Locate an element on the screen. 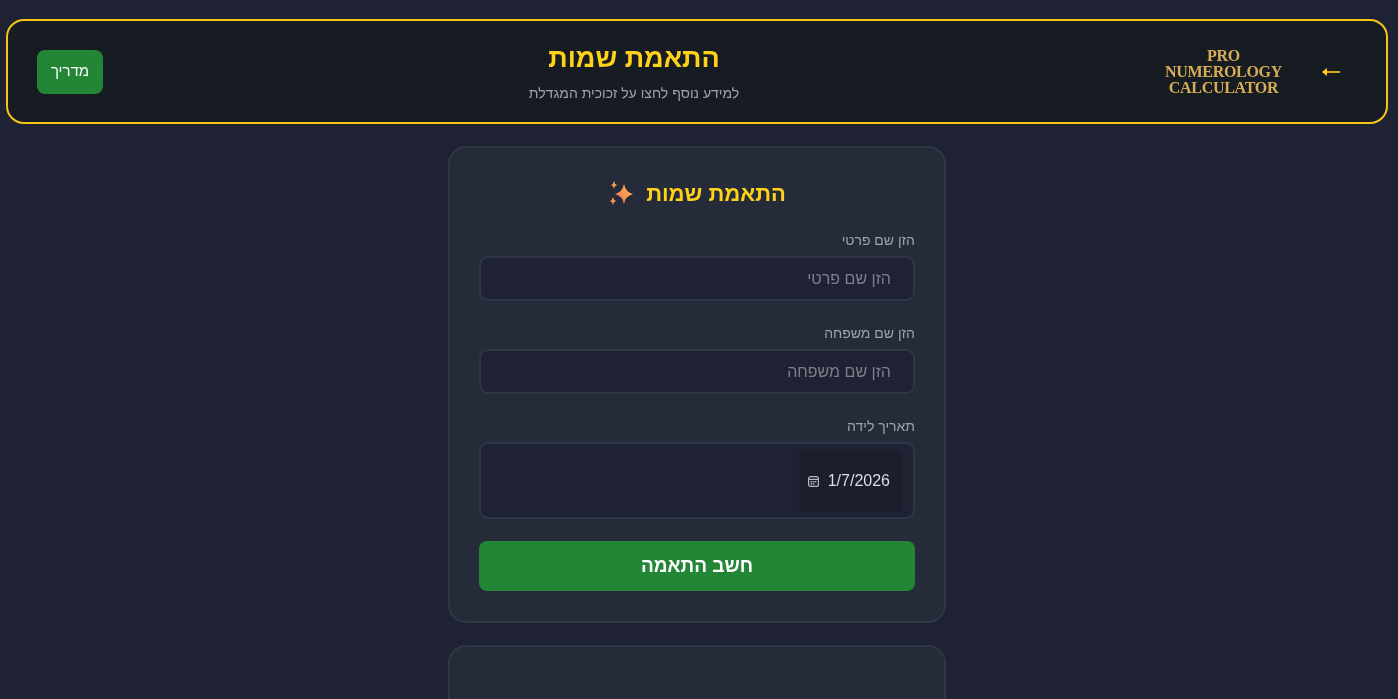  calculate-button: חשב התאמה is located at coordinates (697, 566).